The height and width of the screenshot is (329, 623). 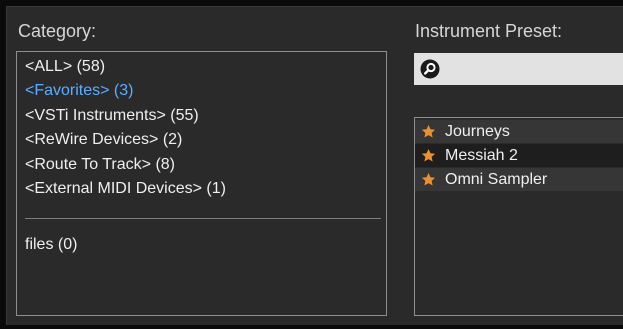 What do you see at coordinates (481, 155) in the screenshot?
I see `preset-name: Messiah 2` at bounding box center [481, 155].